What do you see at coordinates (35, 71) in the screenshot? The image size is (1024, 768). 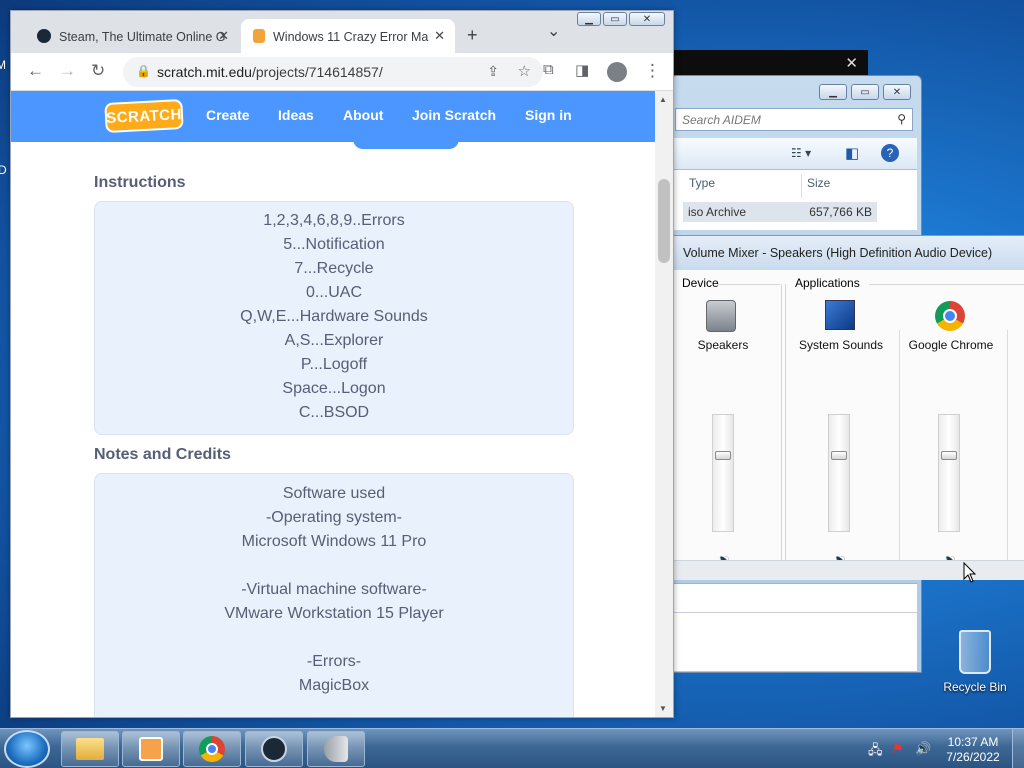 I see `back-icon: ←` at bounding box center [35, 71].